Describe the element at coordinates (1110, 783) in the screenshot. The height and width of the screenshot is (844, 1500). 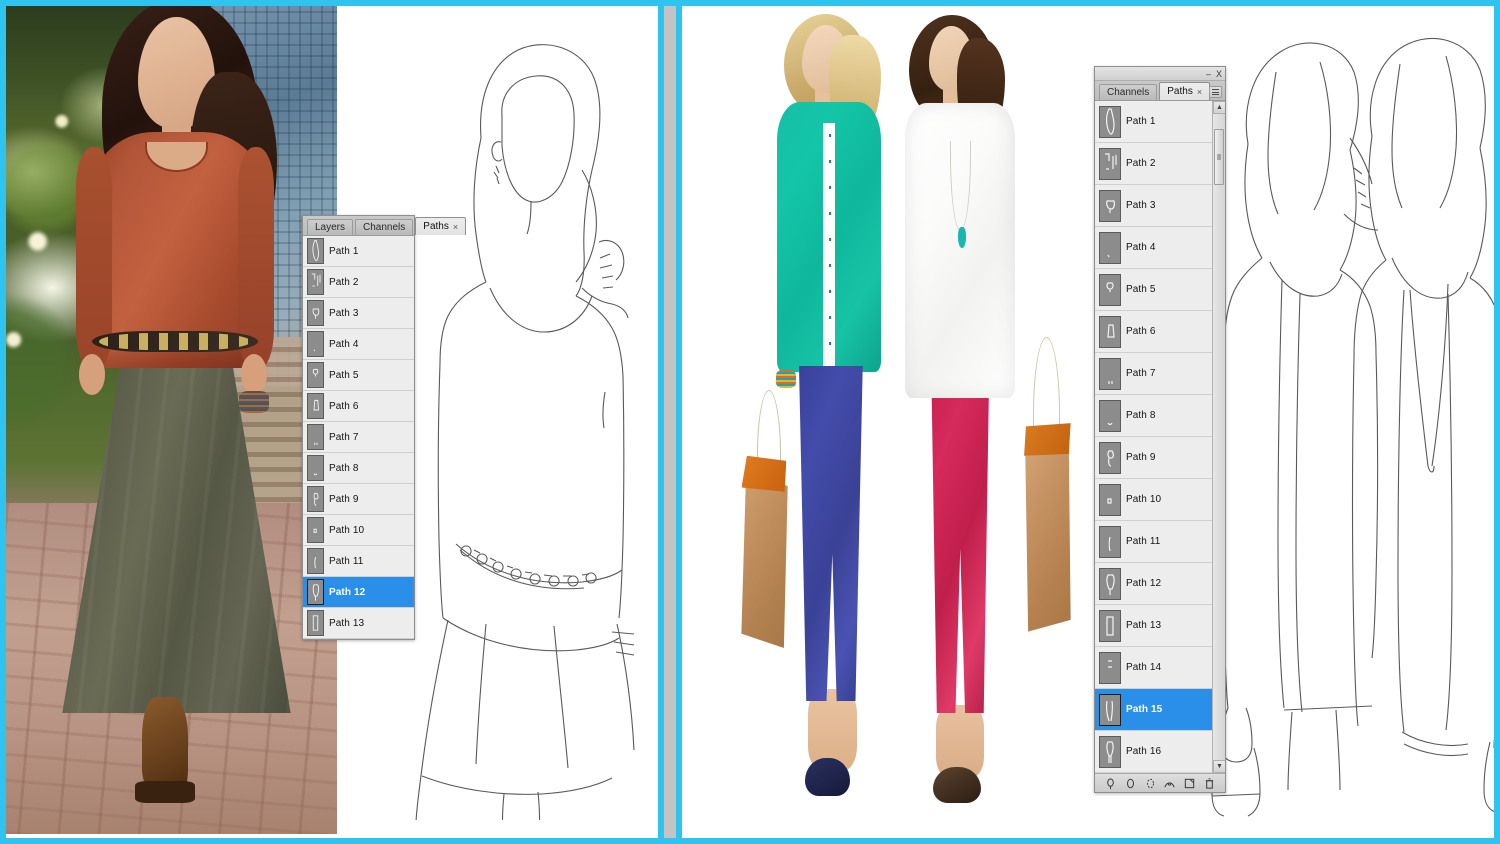
I see `fill-path-with-foreground-icon` at that location.